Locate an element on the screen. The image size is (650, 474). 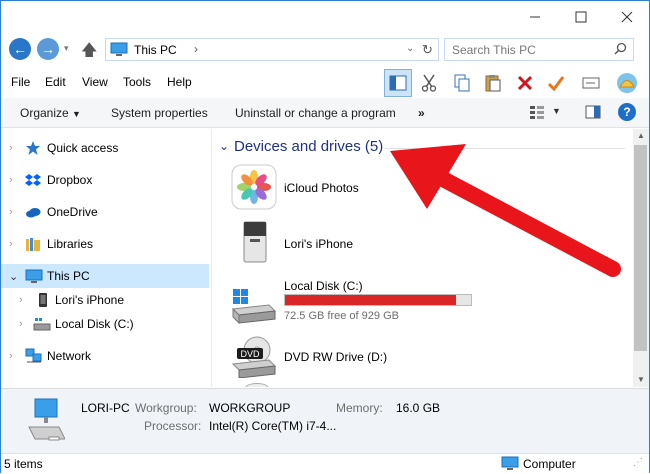
sidebar-item-label: Network is located at coordinates (69, 356).